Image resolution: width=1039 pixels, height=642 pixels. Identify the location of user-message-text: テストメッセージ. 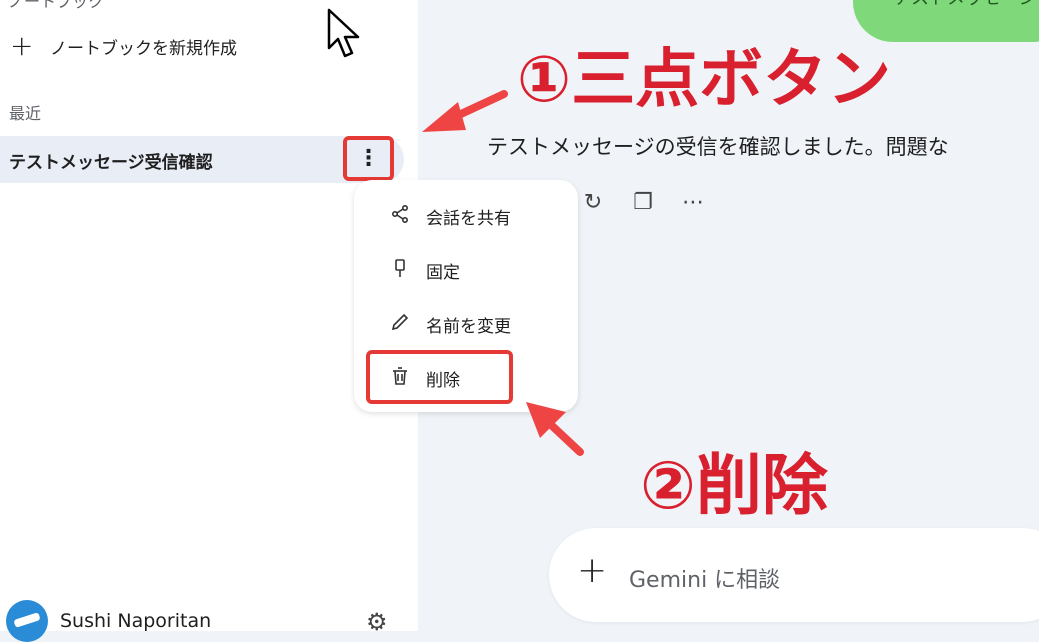
(965, 5).